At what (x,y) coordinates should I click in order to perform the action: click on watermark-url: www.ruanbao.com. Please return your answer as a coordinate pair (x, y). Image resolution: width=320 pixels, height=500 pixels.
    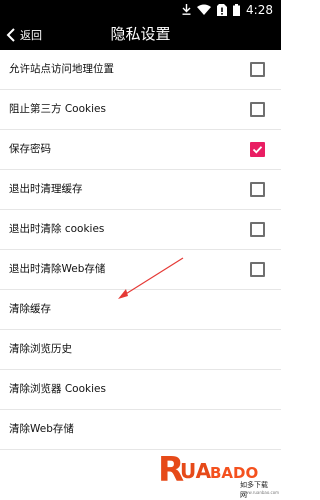
    Looking at the image, I should click on (261, 492).